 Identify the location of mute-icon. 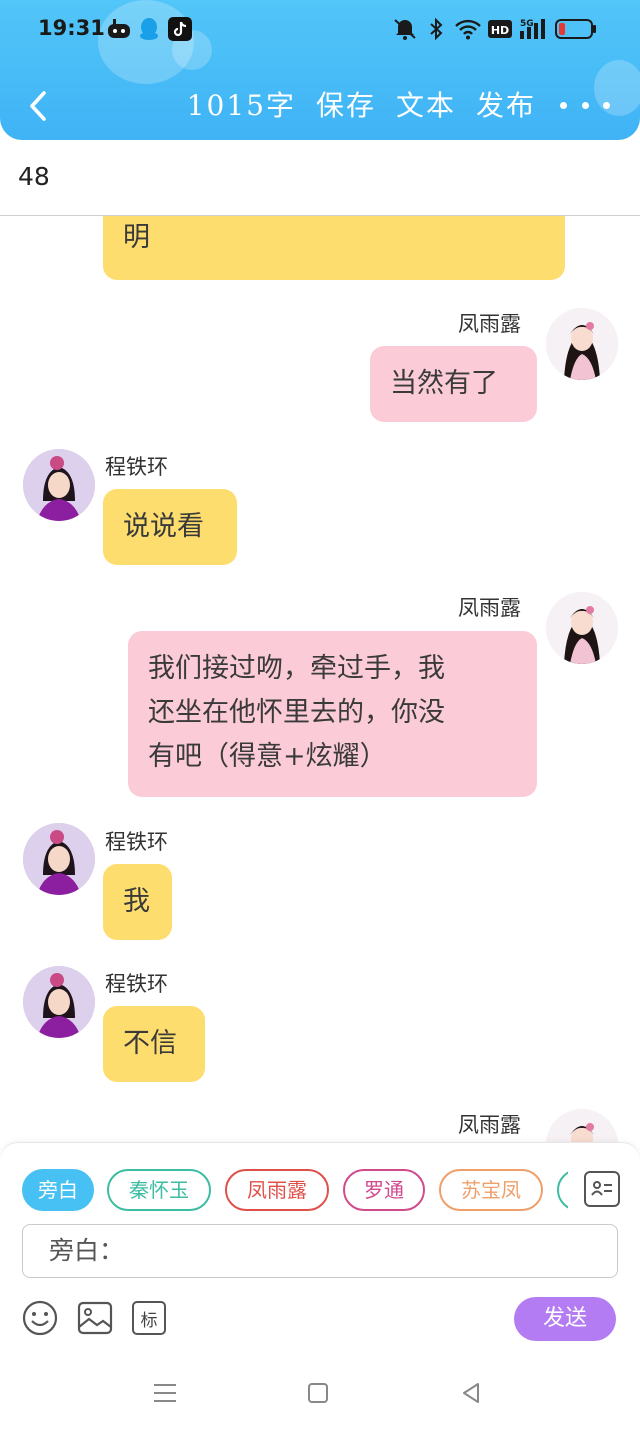
(405, 29).